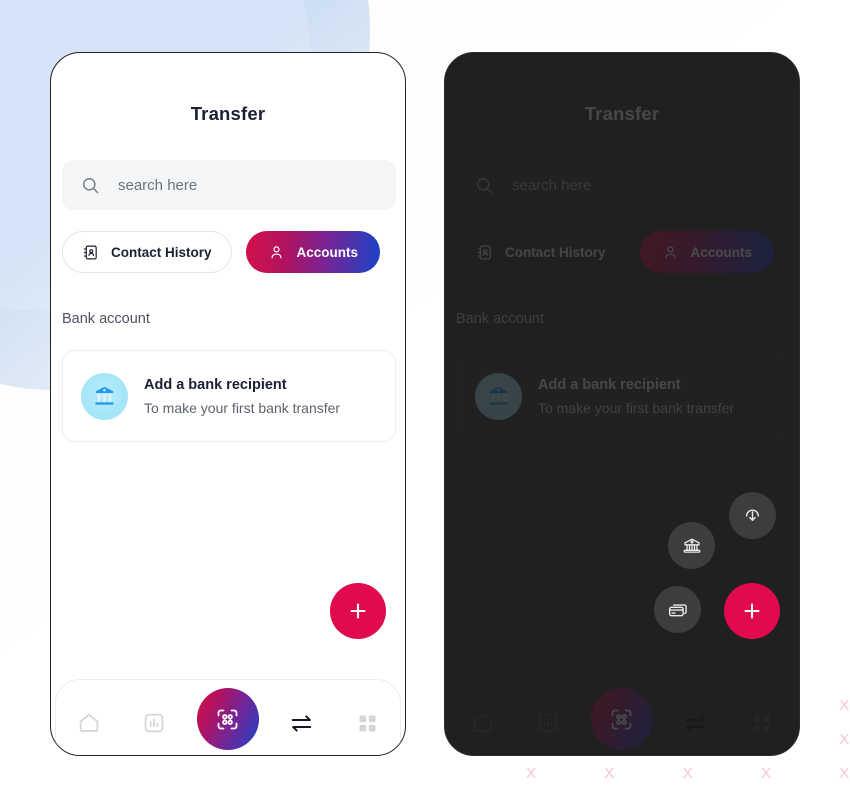  I want to click on filter-chip-row: Contact History Accounts, so click(221, 252).